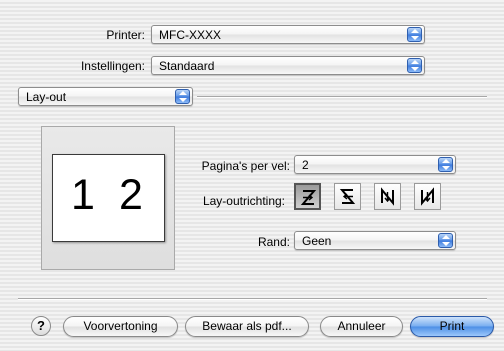 The height and width of the screenshot is (351, 504). I want to click on panel-divider, so click(342, 97).